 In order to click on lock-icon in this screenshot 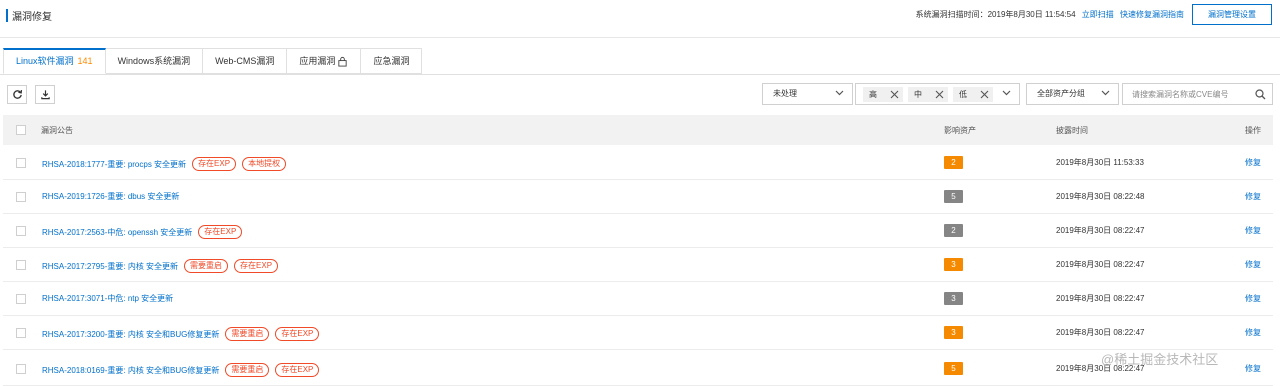, I will do `click(343, 61)`.